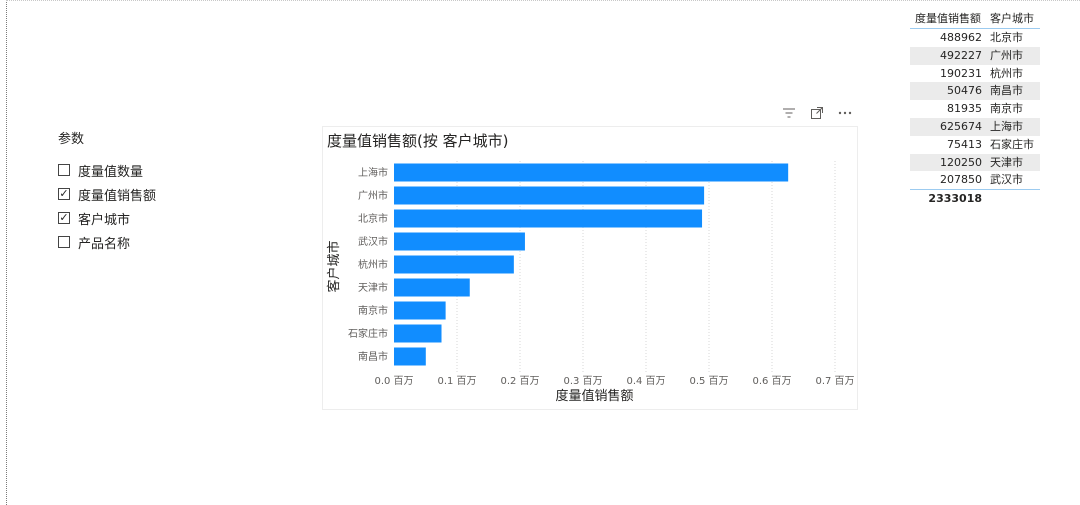  What do you see at coordinates (373, 264) in the screenshot?
I see `y-tick-label: 杭州市` at bounding box center [373, 264].